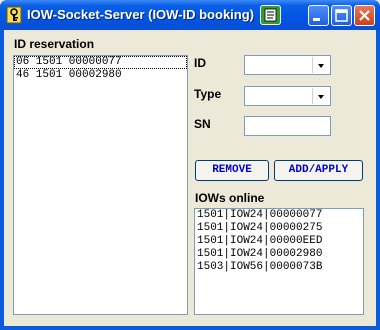  Describe the element at coordinates (279, 215) in the screenshot. I see `list-item: 1501|IOW24|00000077` at that location.